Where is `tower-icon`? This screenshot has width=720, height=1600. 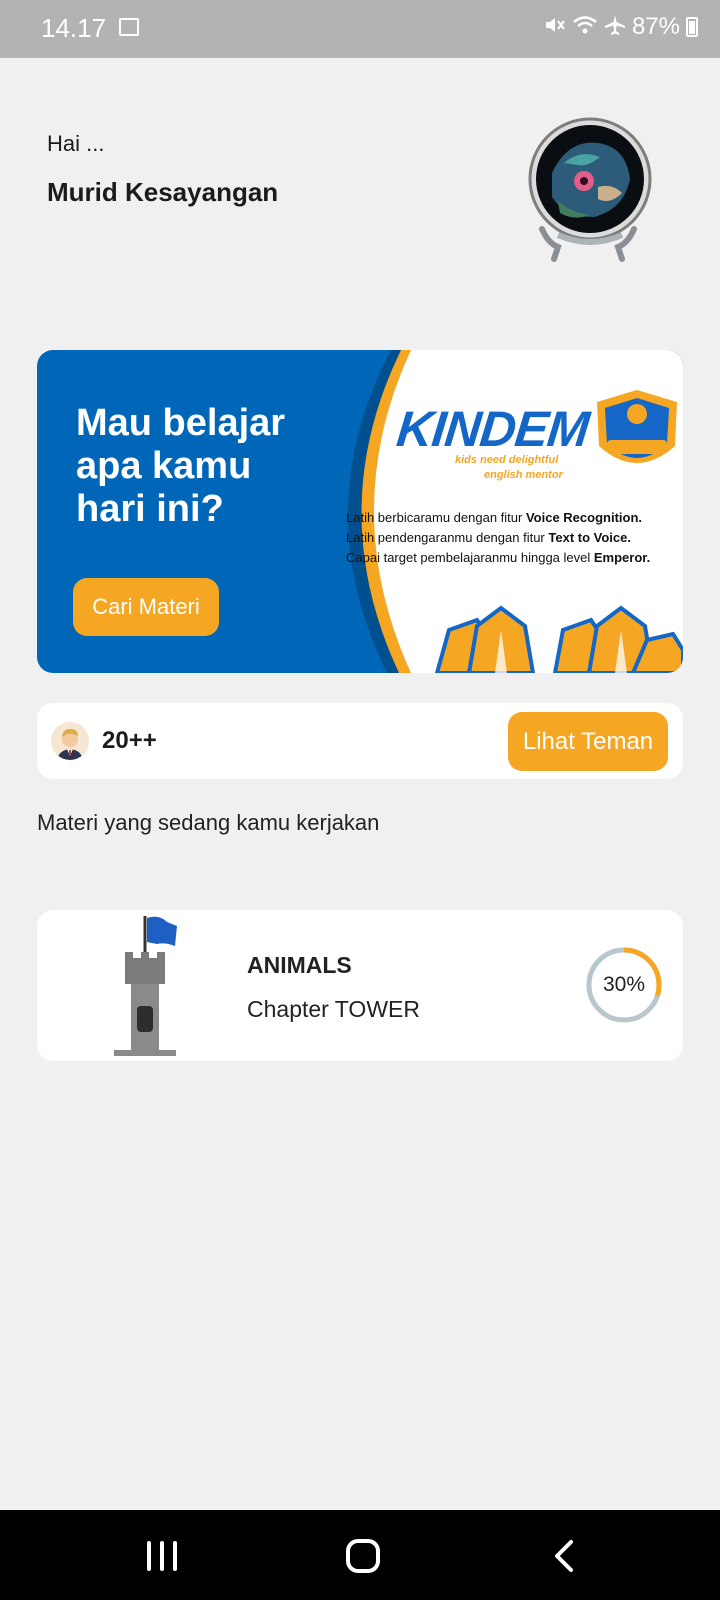
tower-icon is located at coordinates (145, 986).